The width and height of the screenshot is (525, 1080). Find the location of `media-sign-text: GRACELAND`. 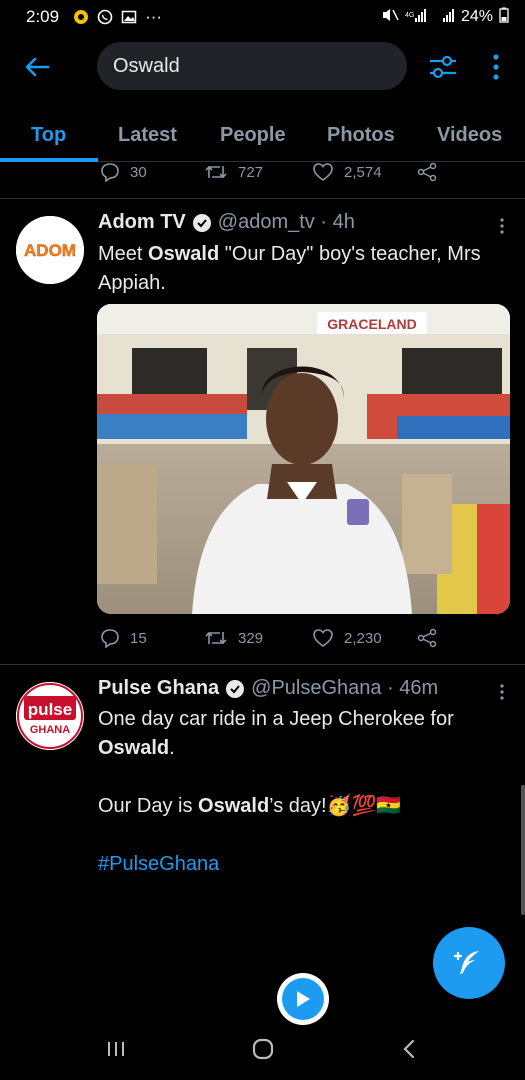

media-sign-text: GRACELAND is located at coordinates (371, 324).